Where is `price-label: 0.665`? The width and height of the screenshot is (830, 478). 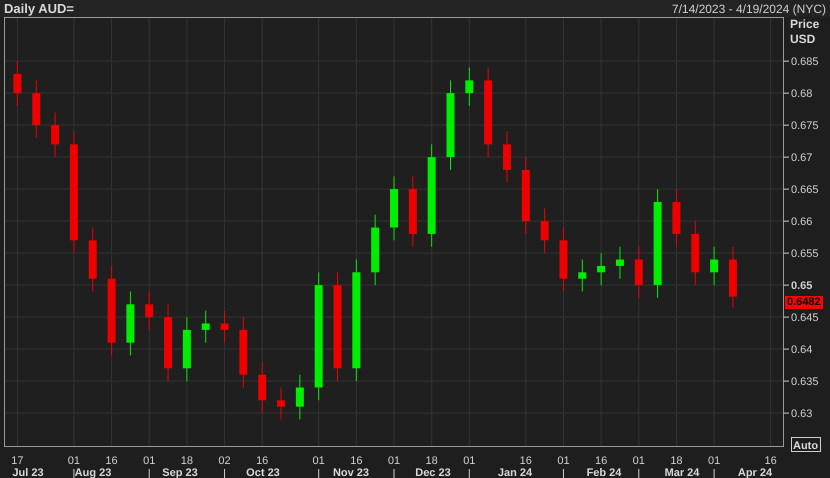
price-label: 0.665 is located at coordinates (805, 190).